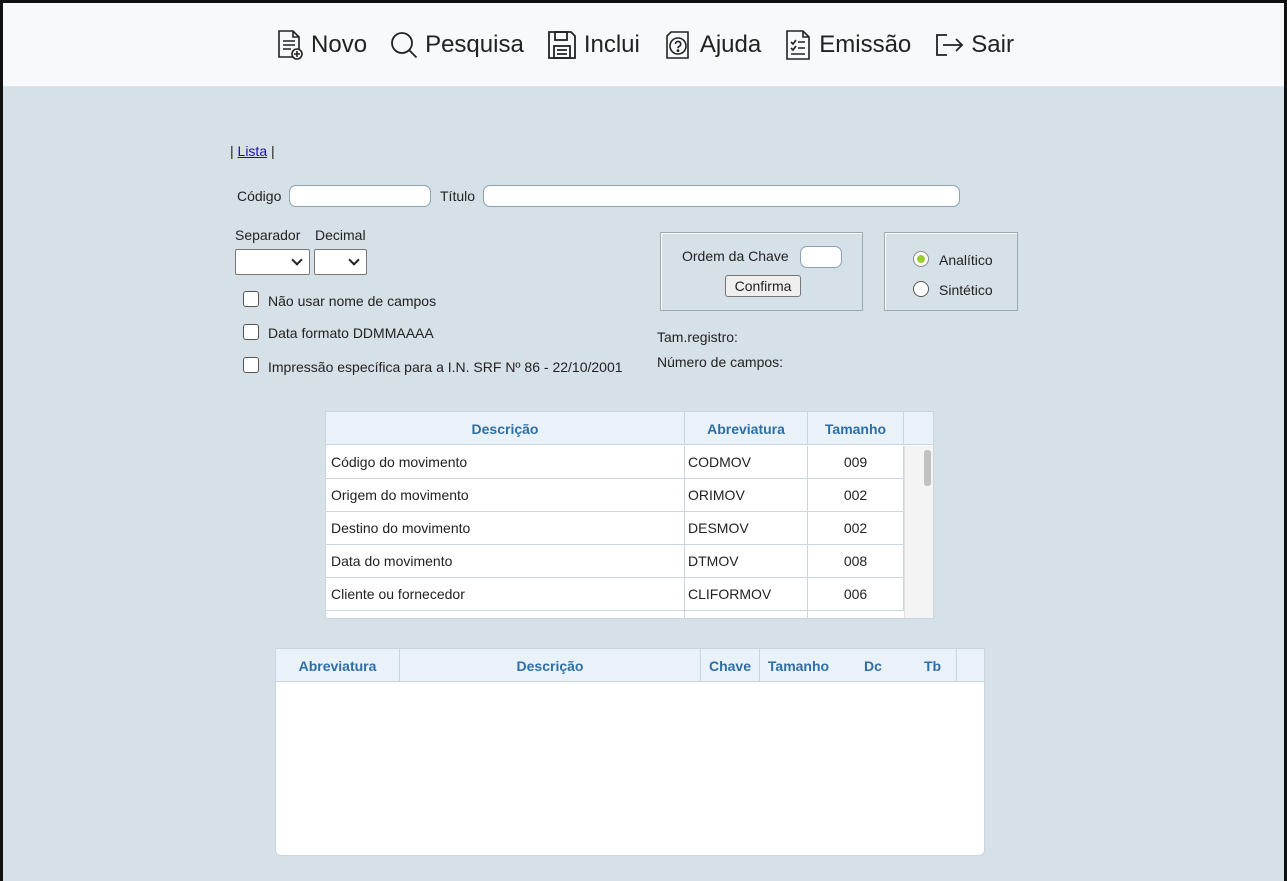  What do you see at coordinates (966, 290) in the screenshot?
I see `sintetico-label: Sintético` at bounding box center [966, 290].